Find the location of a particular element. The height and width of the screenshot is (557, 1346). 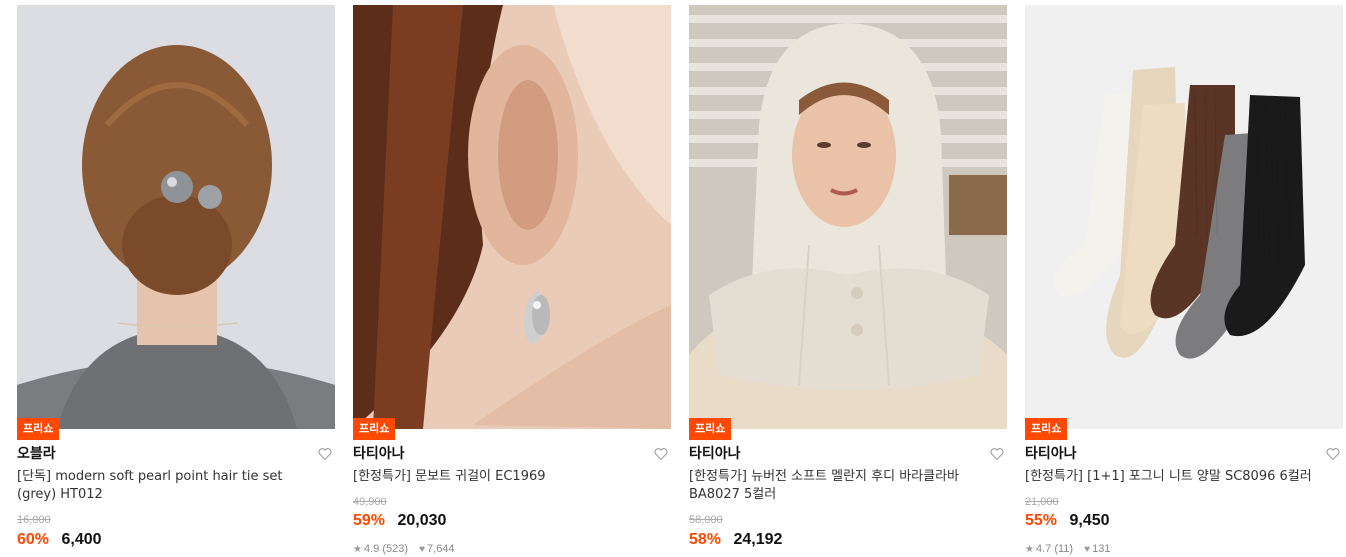

like-count: 131 is located at coordinates (1101, 549).